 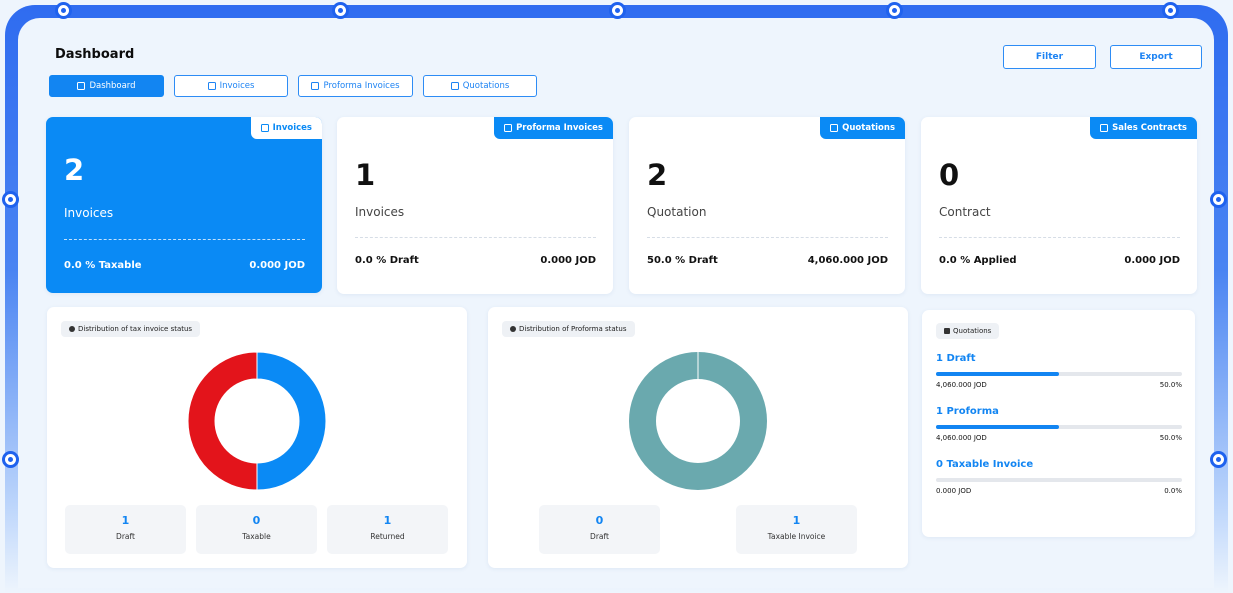 What do you see at coordinates (256, 529) in the screenshot?
I see `stat-taxable: 0 Taxable` at bounding box center [256, 529].